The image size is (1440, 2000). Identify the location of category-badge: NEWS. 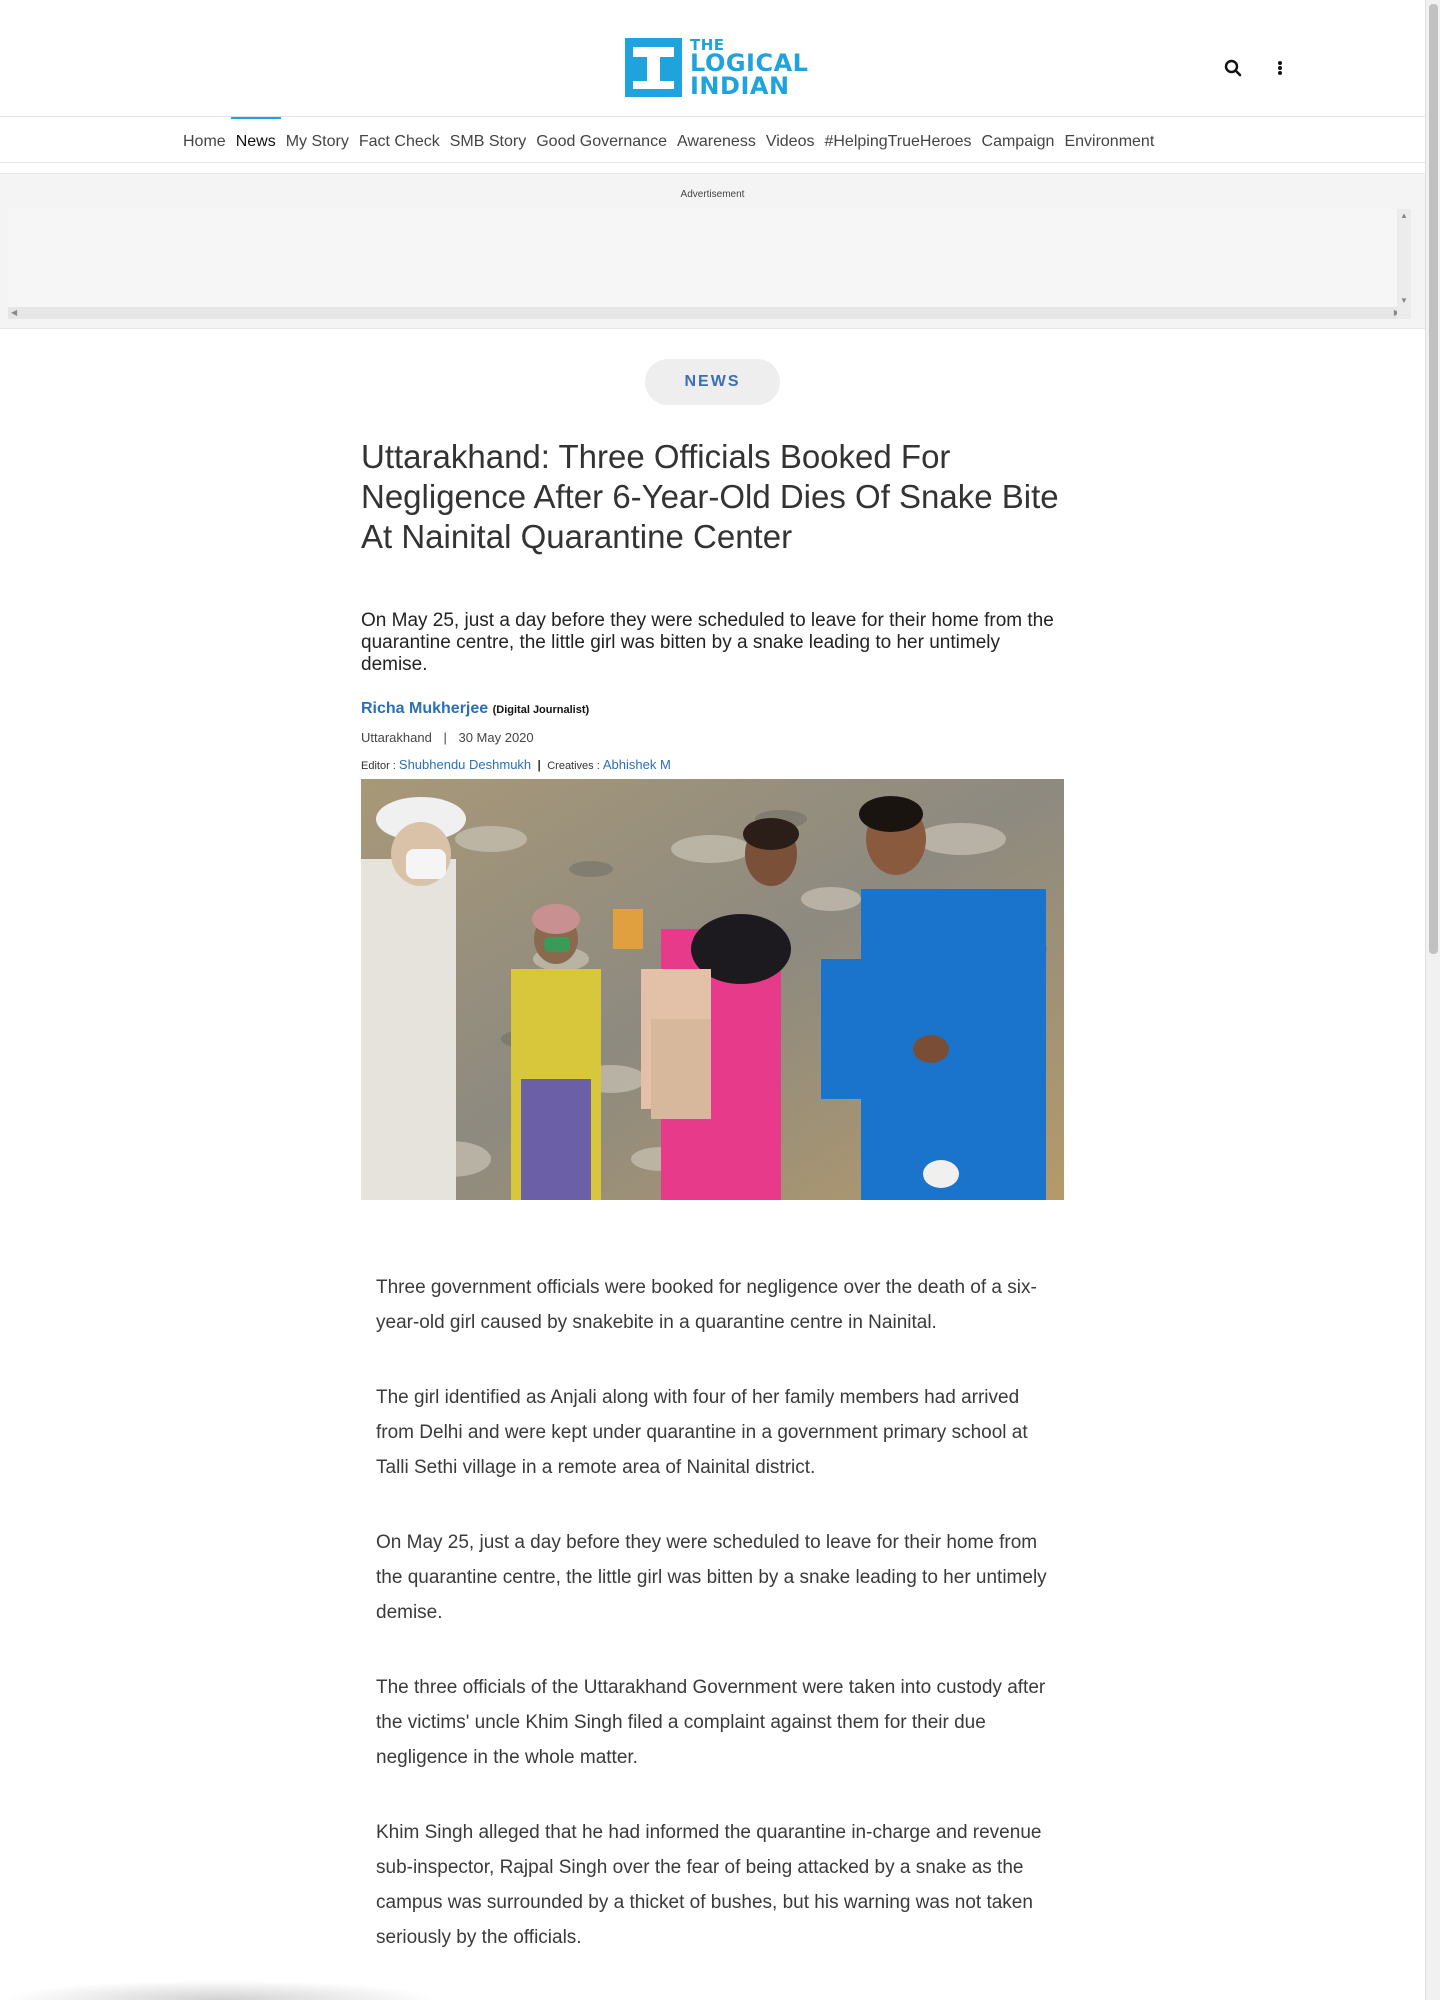
(712, 382).